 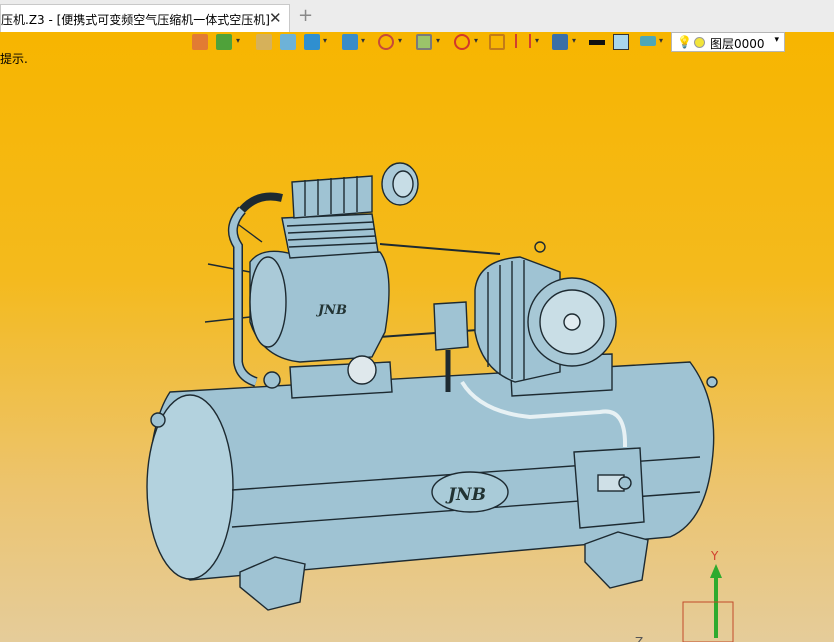 I want to click on tab-bar: 压机.Z3 - [便携式可变频空气压缩机一体式空压机] ✕ +, so click(x=417, y=16).